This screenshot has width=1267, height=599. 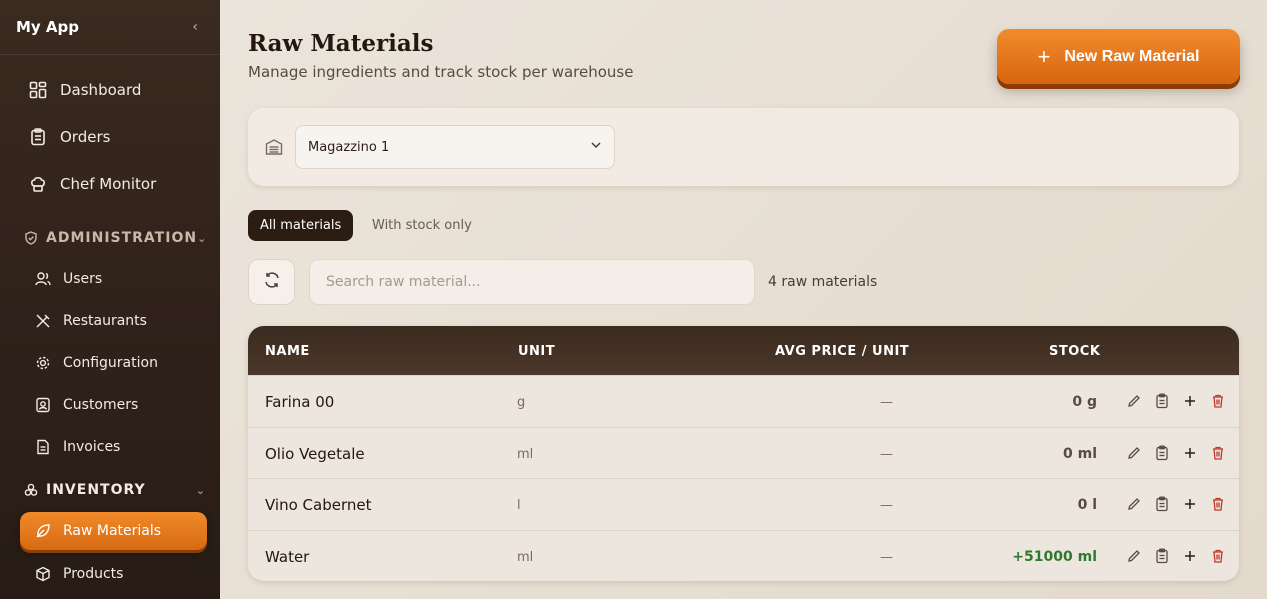 What do you see at coordinates (113, 279) in the screenshot?
I see `sidebar-item-users: Users` at bounding box center [113, 279].